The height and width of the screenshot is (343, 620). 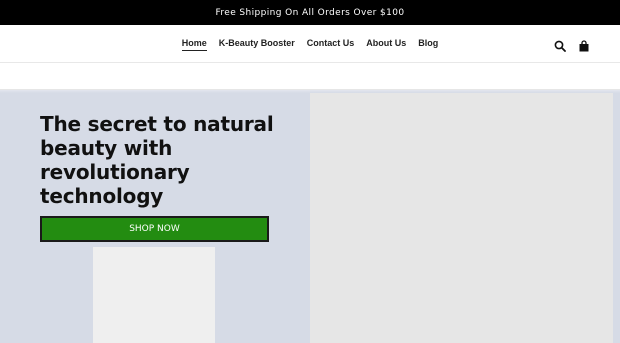 I want to click on header-icons, so click(x=572, y=44).